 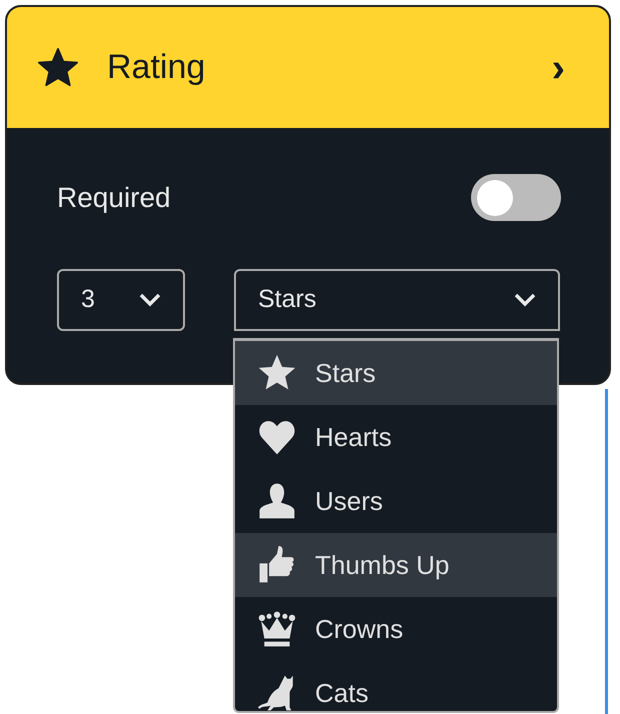 What do you see at coordinates (558, 68) in the screenshot?
I see `chevron-icon: ›` at bounding box center [558, 68].